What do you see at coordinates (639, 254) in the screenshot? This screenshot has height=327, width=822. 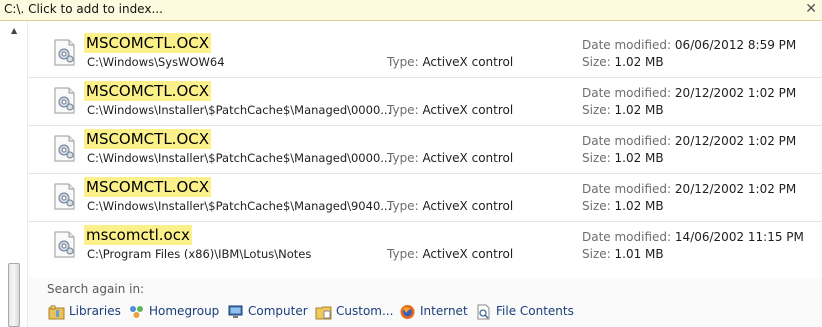 I see `size-value: 1.01 MB` at bounding box center [639, 254].